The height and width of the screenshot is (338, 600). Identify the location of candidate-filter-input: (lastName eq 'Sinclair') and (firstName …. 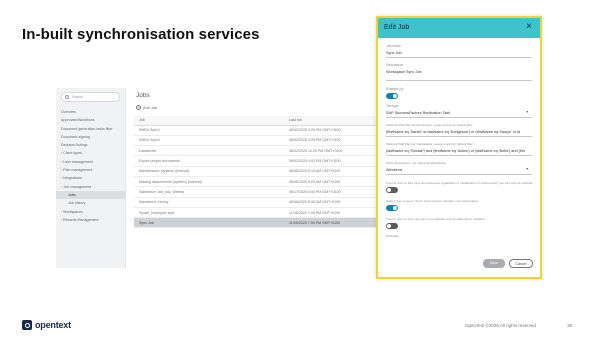
(459, 151).